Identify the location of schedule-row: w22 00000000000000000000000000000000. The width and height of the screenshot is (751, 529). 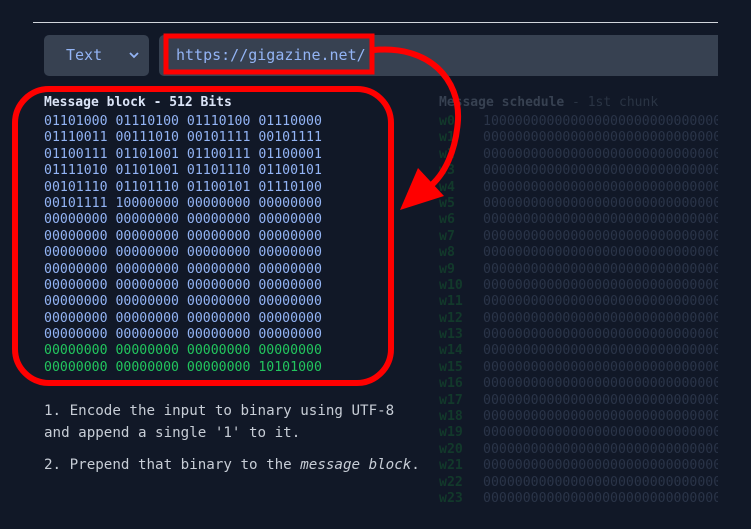
(578, 483).